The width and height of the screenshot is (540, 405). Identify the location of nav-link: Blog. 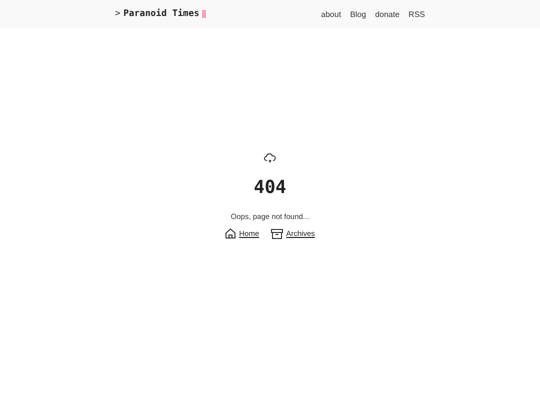
(358, 14).